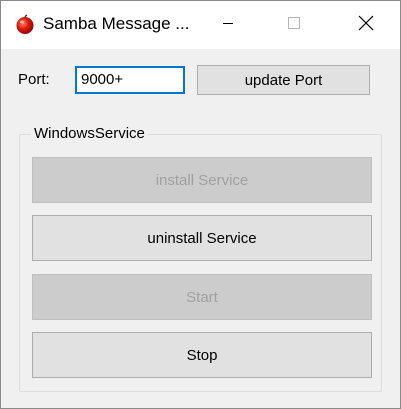  Describe the element at coordinates (130, 80) in the screenshot. I see `port-input: 9000+` at that location.